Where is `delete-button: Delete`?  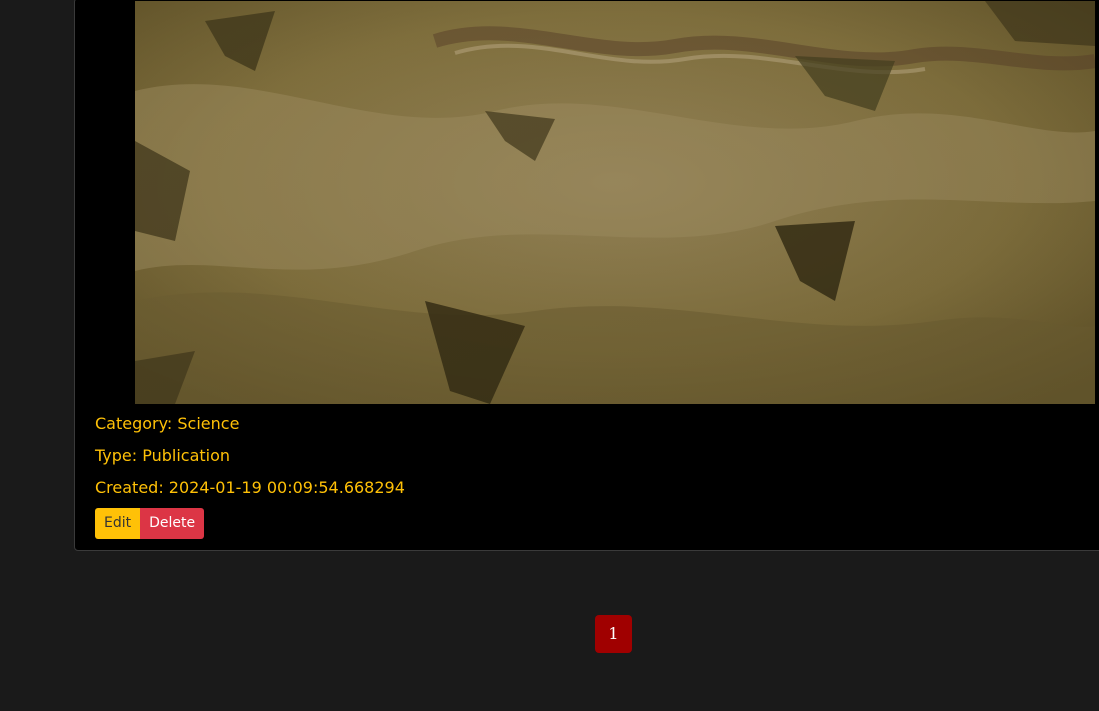 delete-button: Delete is located at coordinates (172, 523).